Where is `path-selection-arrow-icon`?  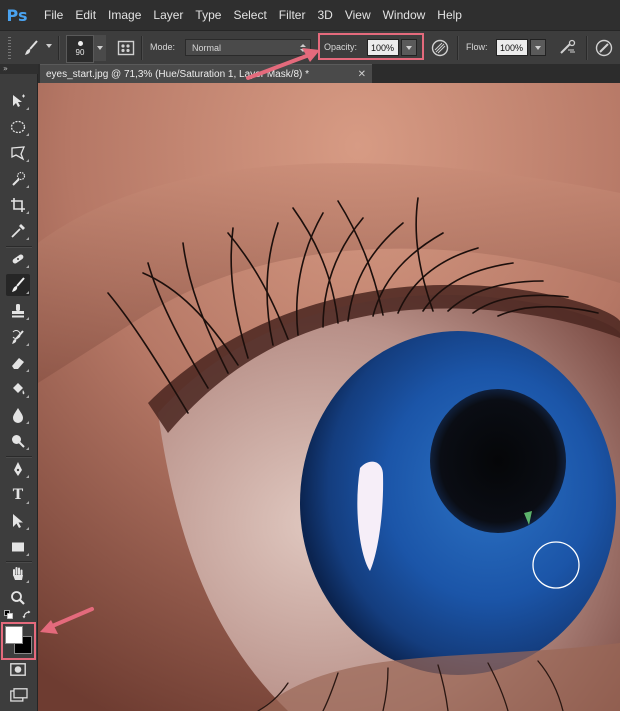
path-selection-arrow-icon is located at coordinates (18, 521).